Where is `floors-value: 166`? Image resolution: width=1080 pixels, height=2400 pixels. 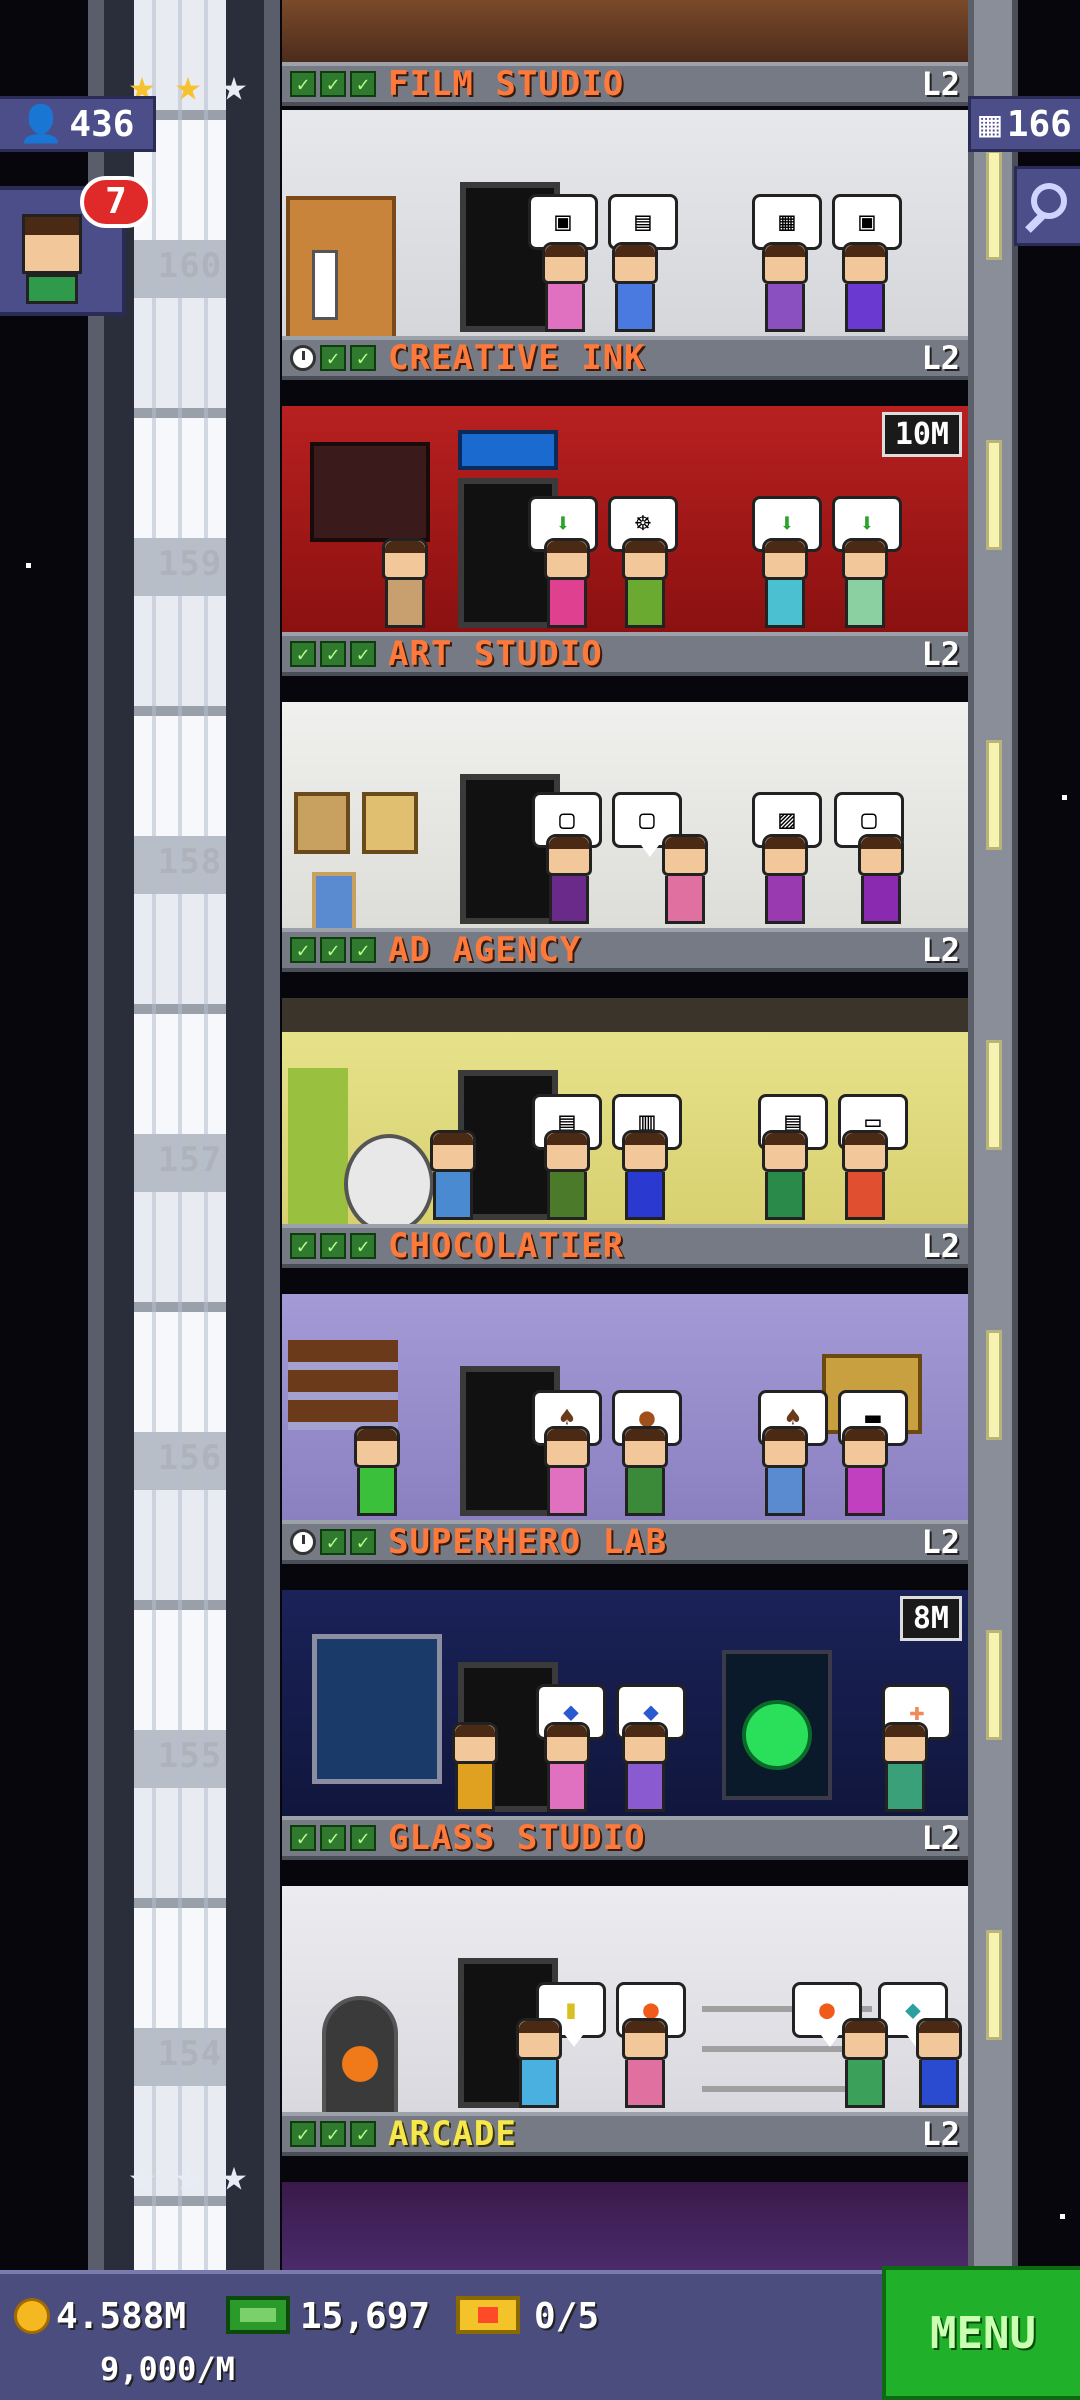
floors-value: 166 is located at coordinates (1039, 124).